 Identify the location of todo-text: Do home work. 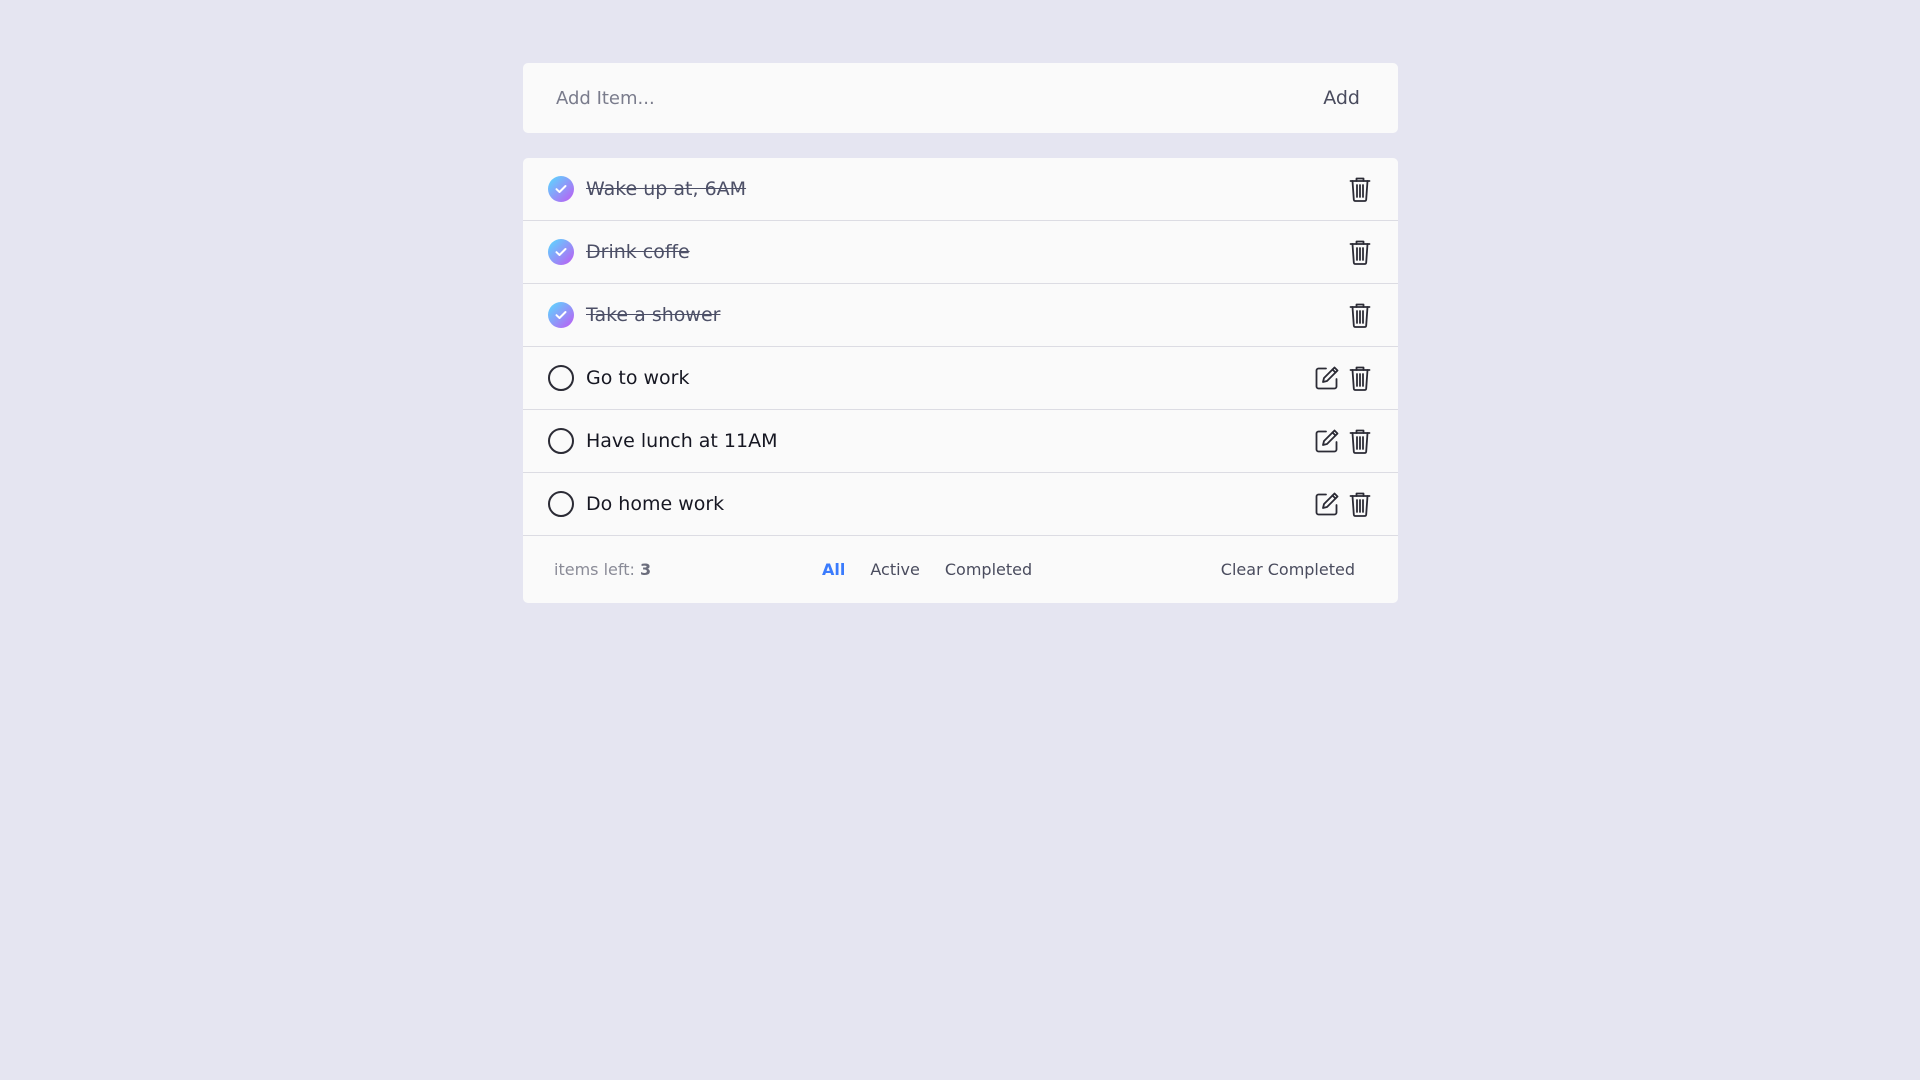
(655, 504).